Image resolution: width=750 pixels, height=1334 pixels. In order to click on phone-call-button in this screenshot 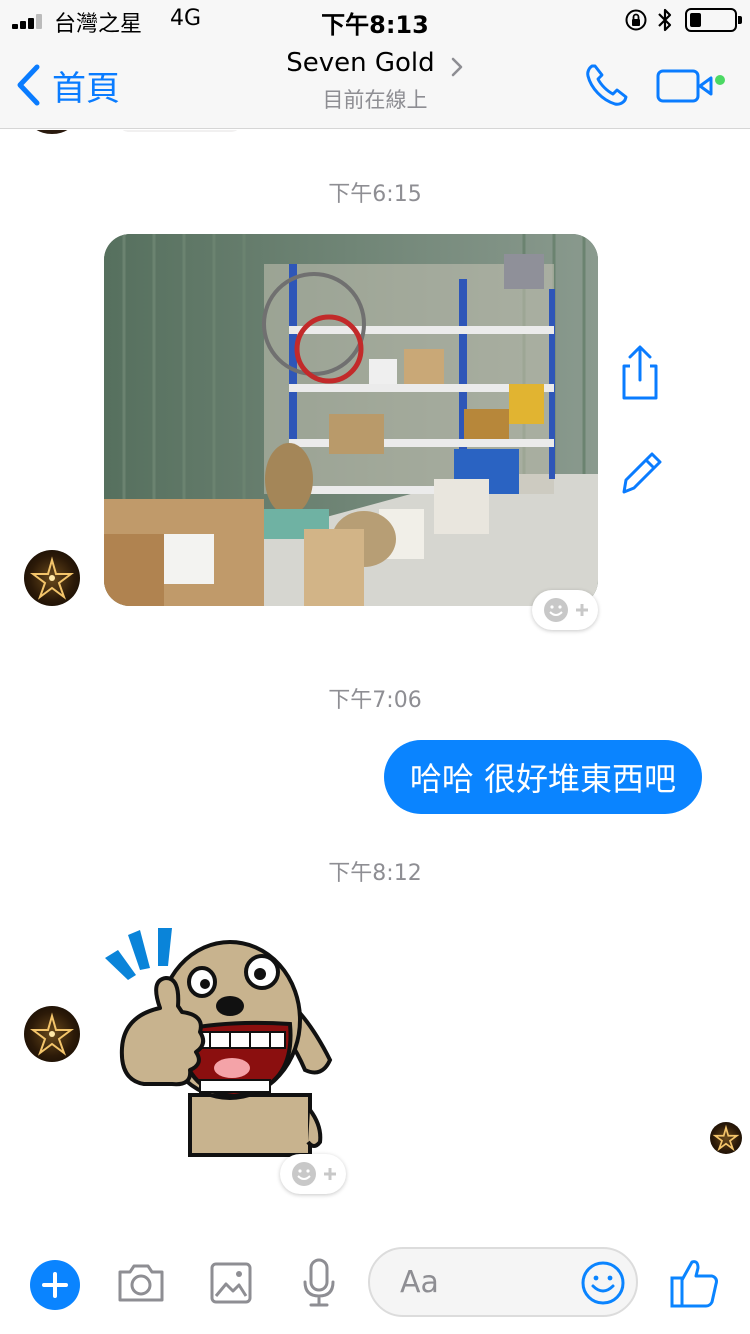, I will do `click(607, 85)`.